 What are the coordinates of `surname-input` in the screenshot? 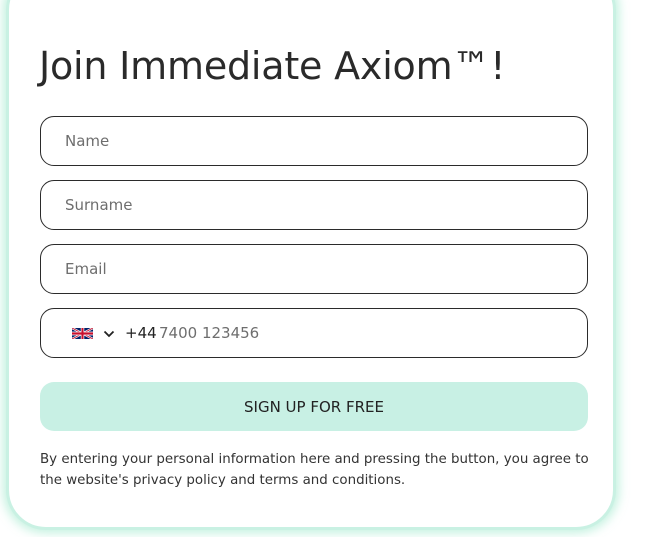 It's located at (315, 205).